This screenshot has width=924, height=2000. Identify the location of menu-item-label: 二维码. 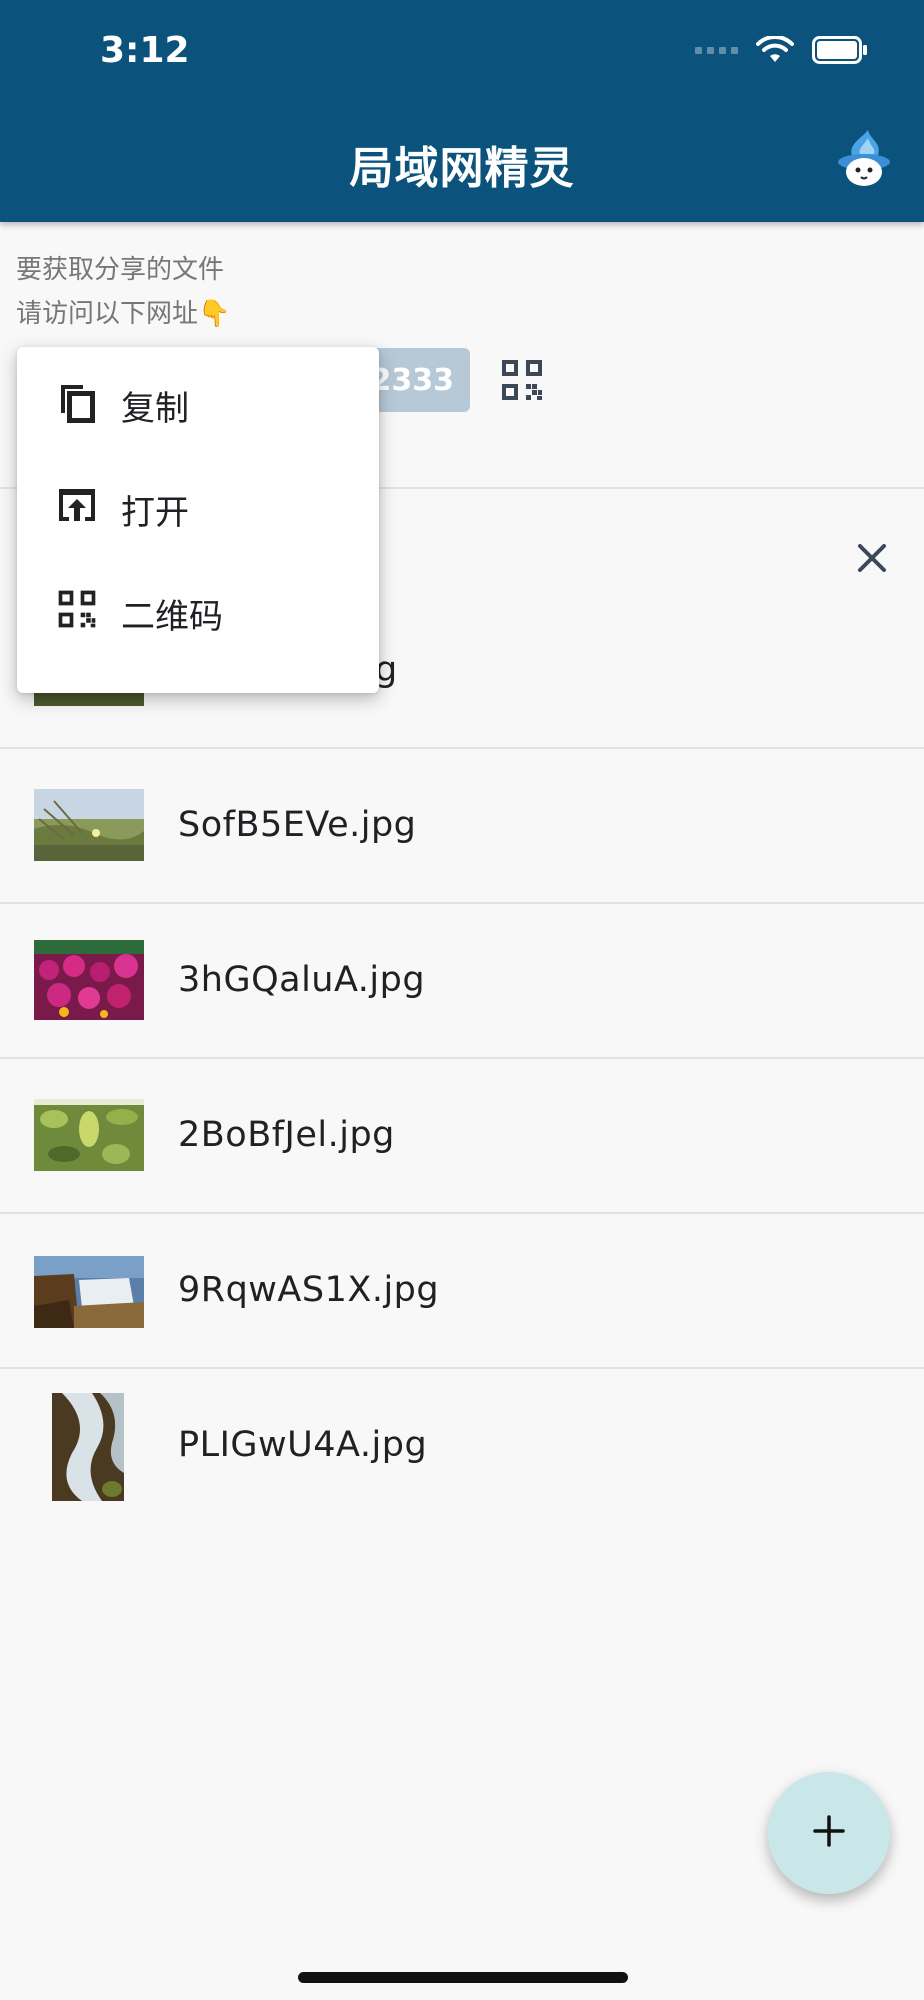
(172, 617).